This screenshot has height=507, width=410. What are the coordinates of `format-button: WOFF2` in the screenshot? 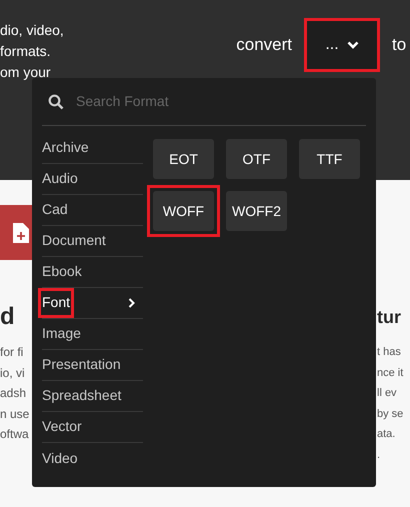 It's located at (256, 211).